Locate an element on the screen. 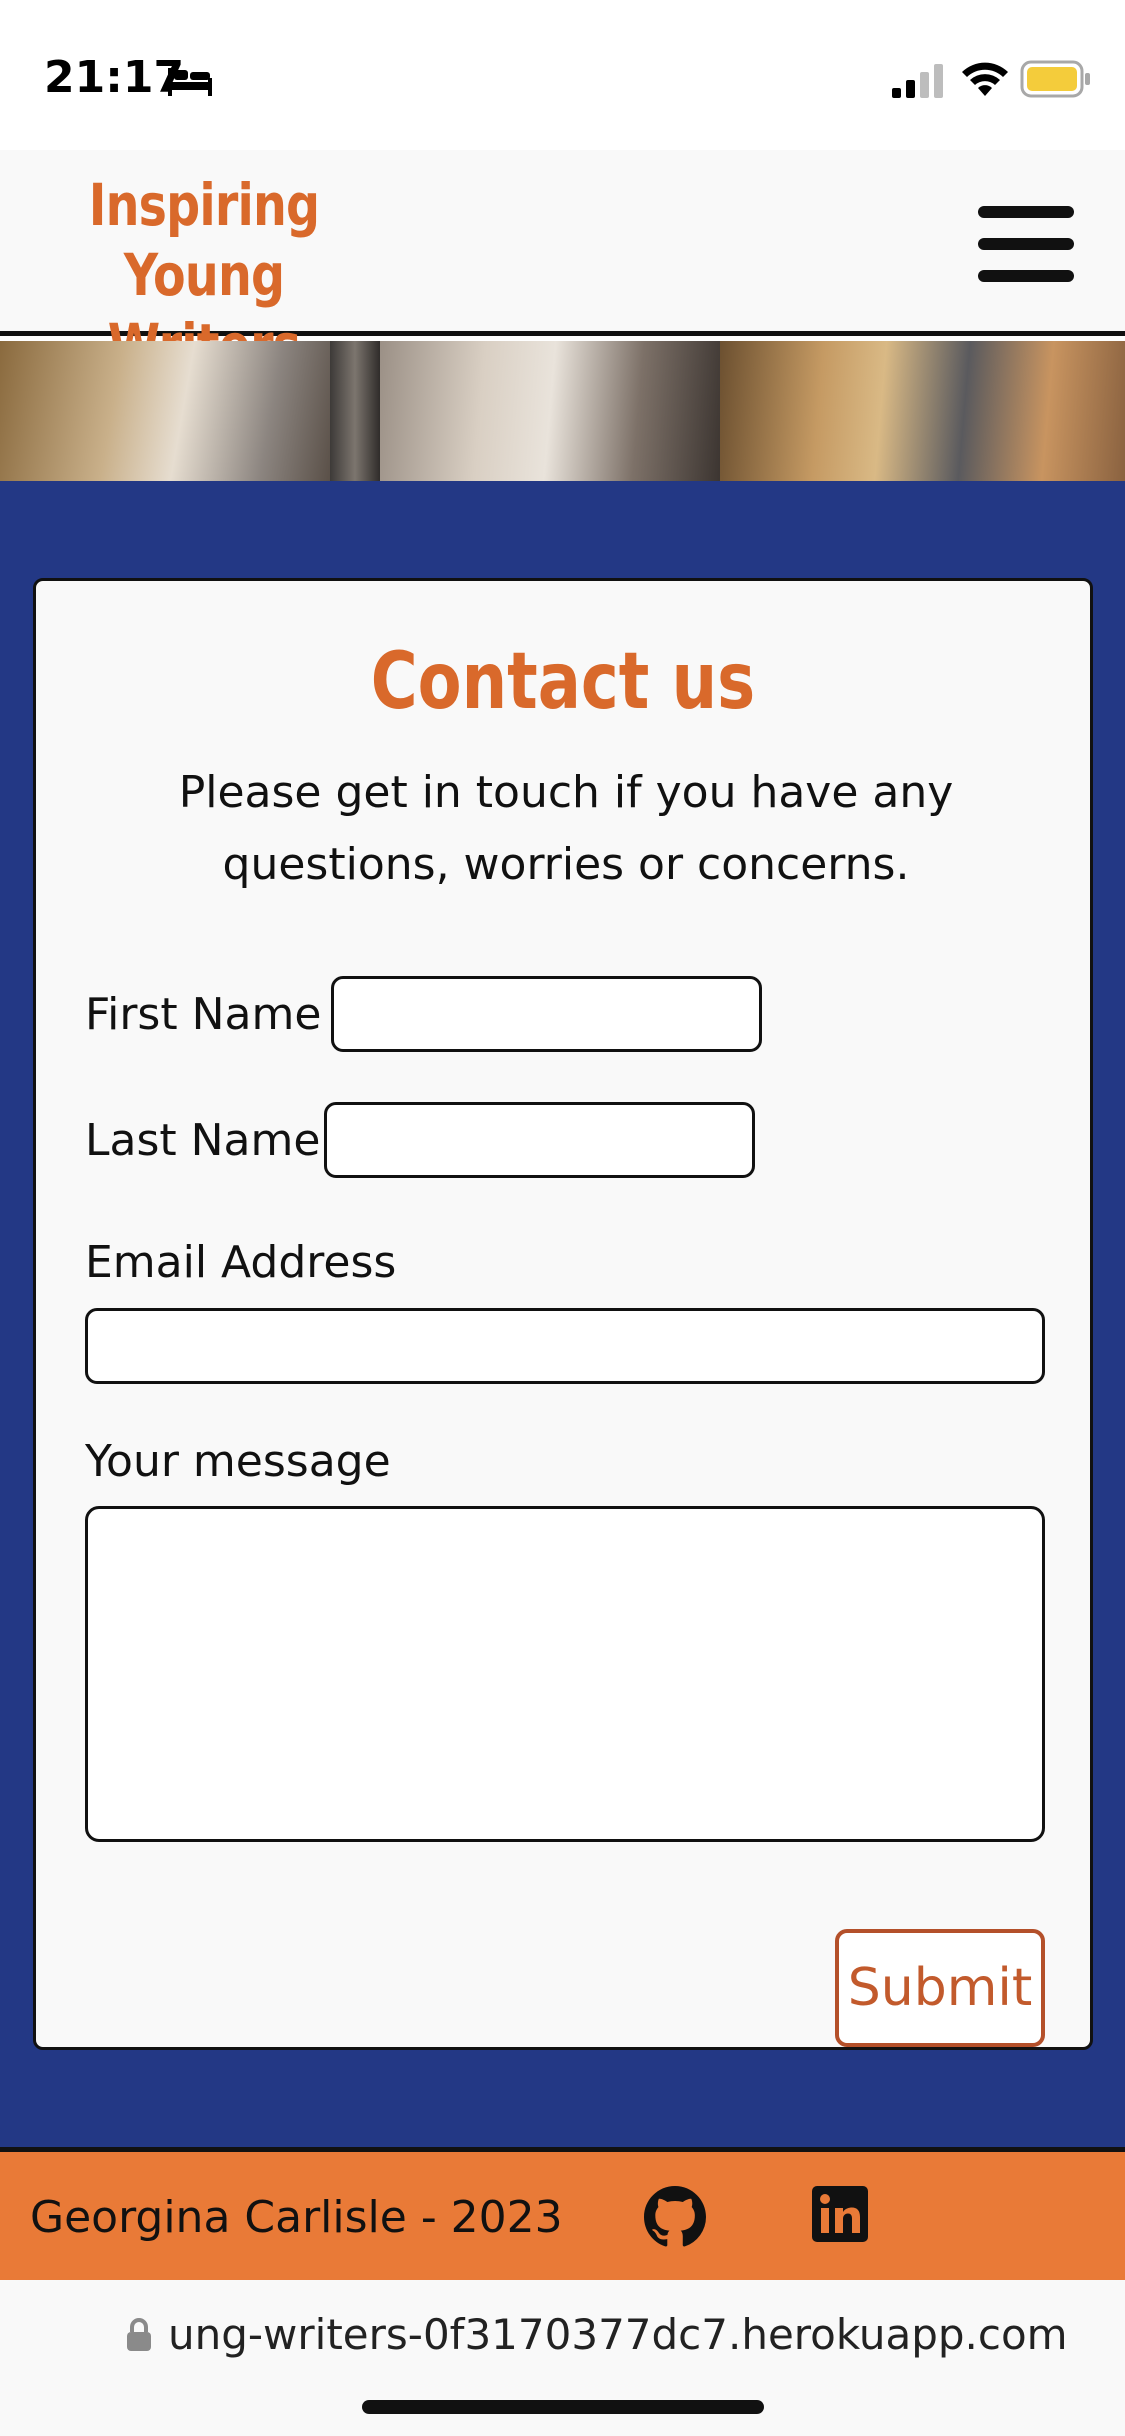 The width and height of the screenshot is (1125, 2436). github-icon is located at coordinates (675, 2217).